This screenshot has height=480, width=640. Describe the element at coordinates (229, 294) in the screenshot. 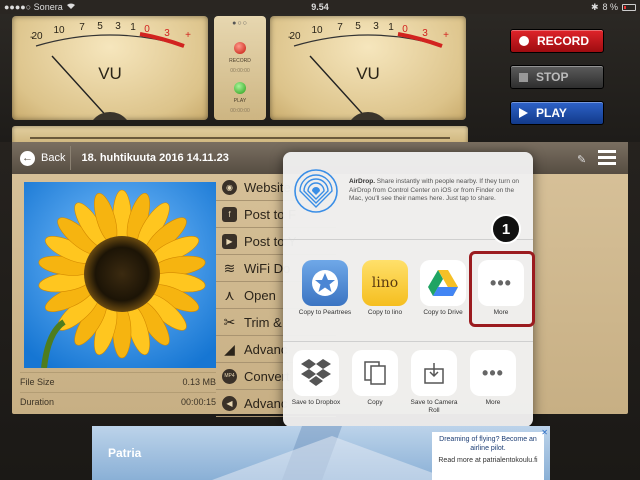

I see `open-in-icon: ⋏` at that location.